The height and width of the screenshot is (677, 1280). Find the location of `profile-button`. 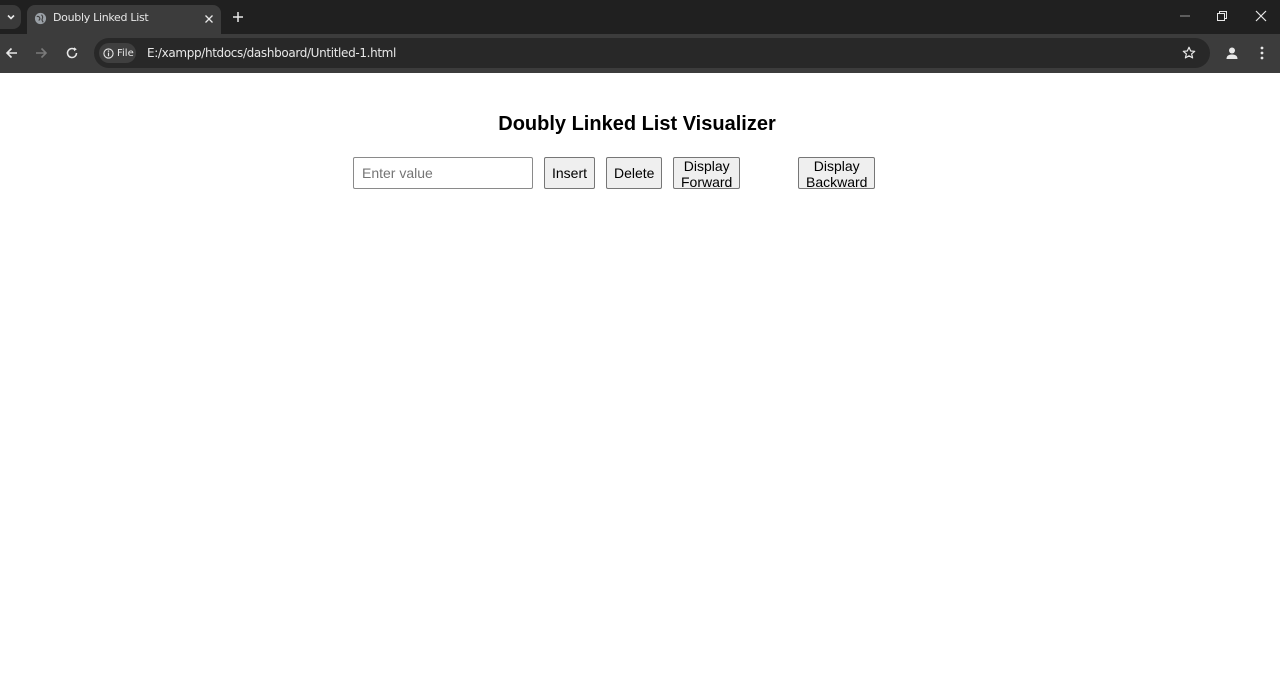

profile-button is located at coordinates (1232, 53).